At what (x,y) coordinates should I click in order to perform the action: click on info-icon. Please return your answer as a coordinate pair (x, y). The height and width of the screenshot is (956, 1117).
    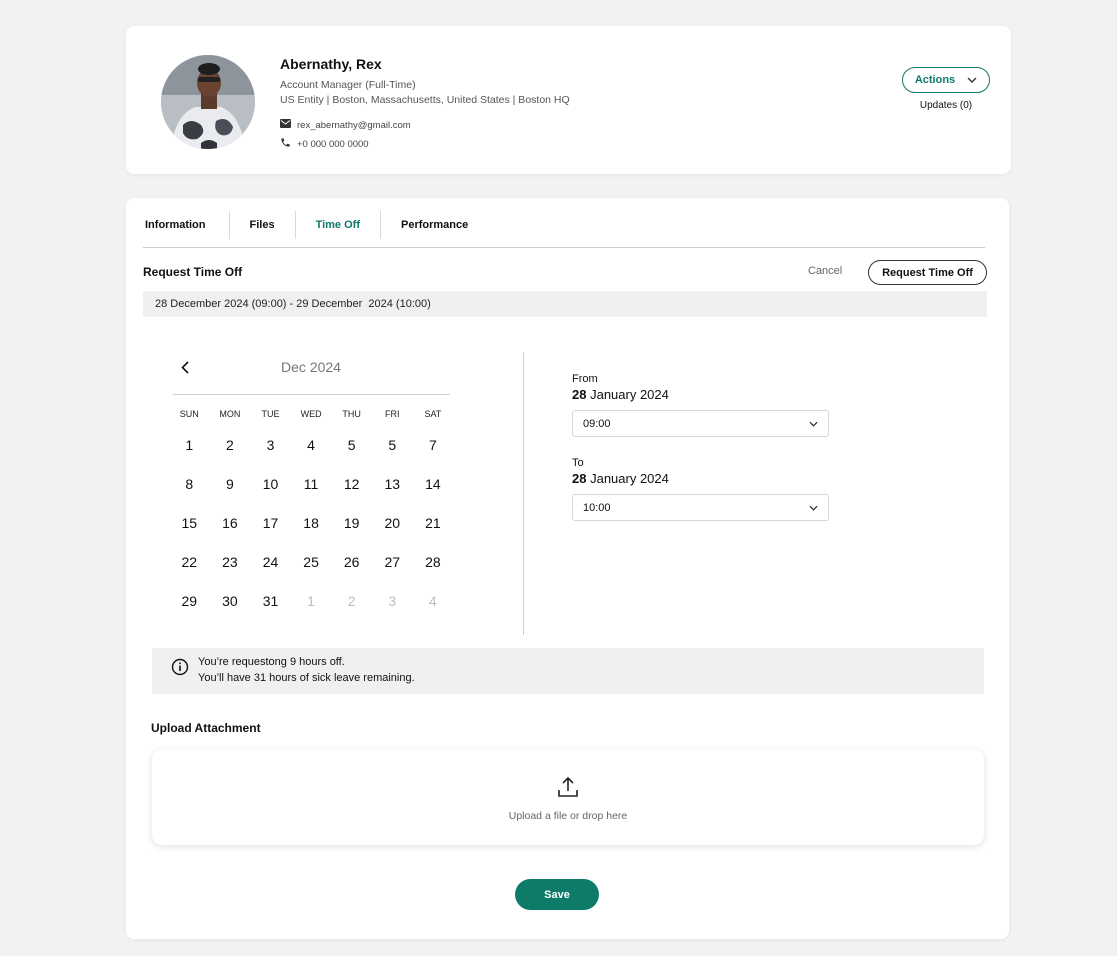
    Looking at the image, I should click on (180, 667).